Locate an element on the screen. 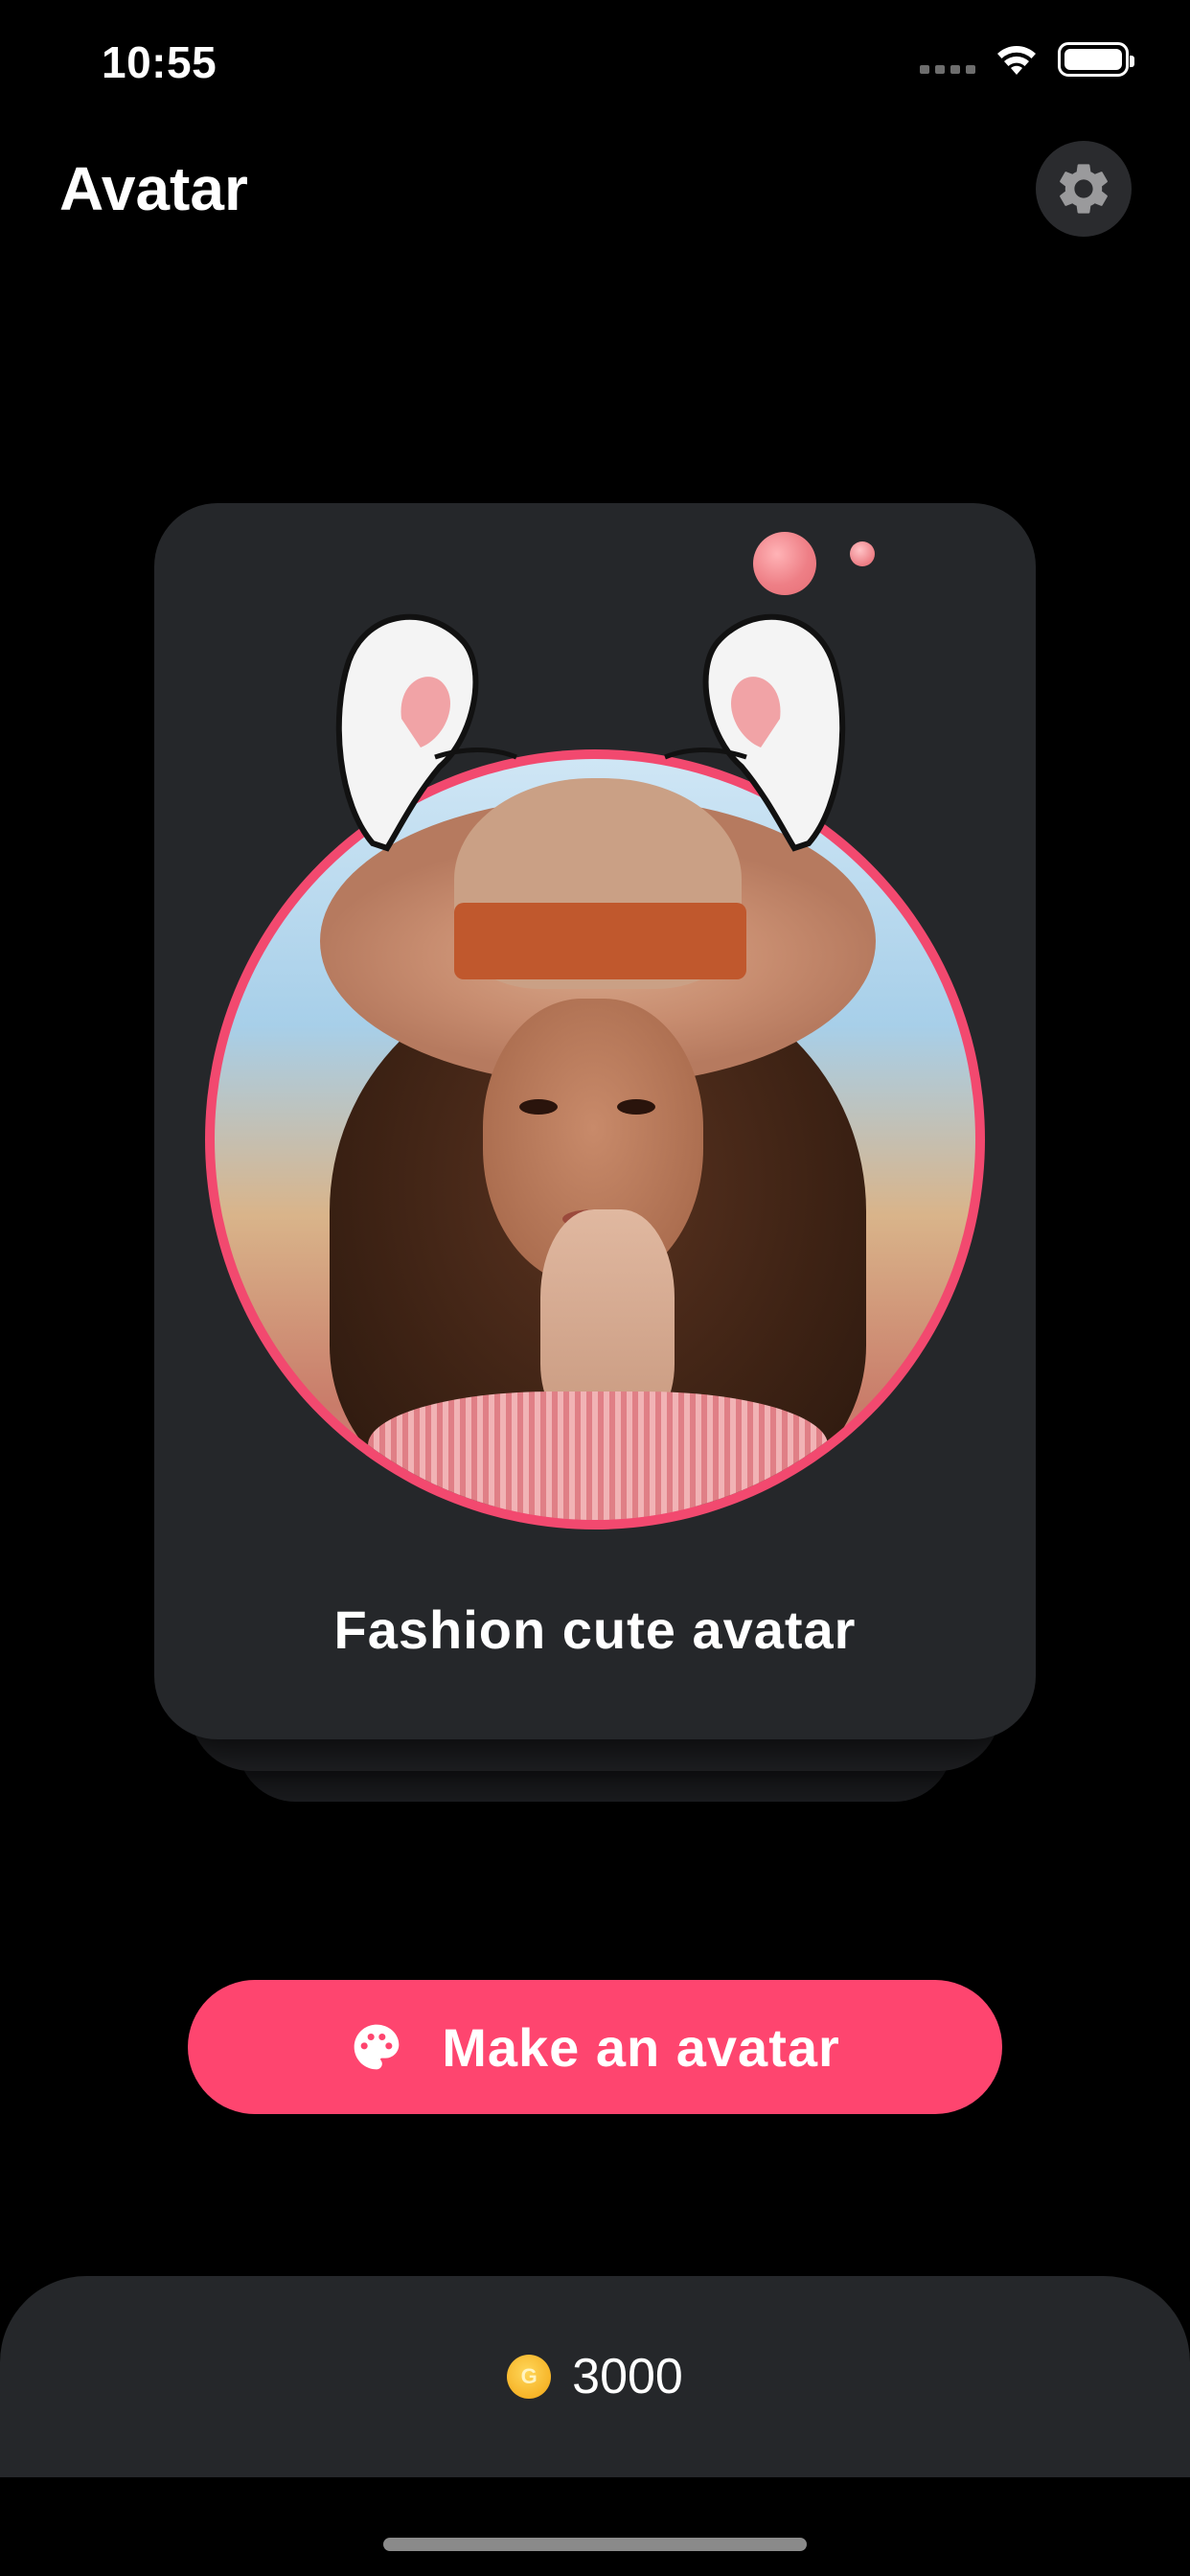 The image size is (1190, 2576). coin-icon: G is located at coordinates (529, 2377).